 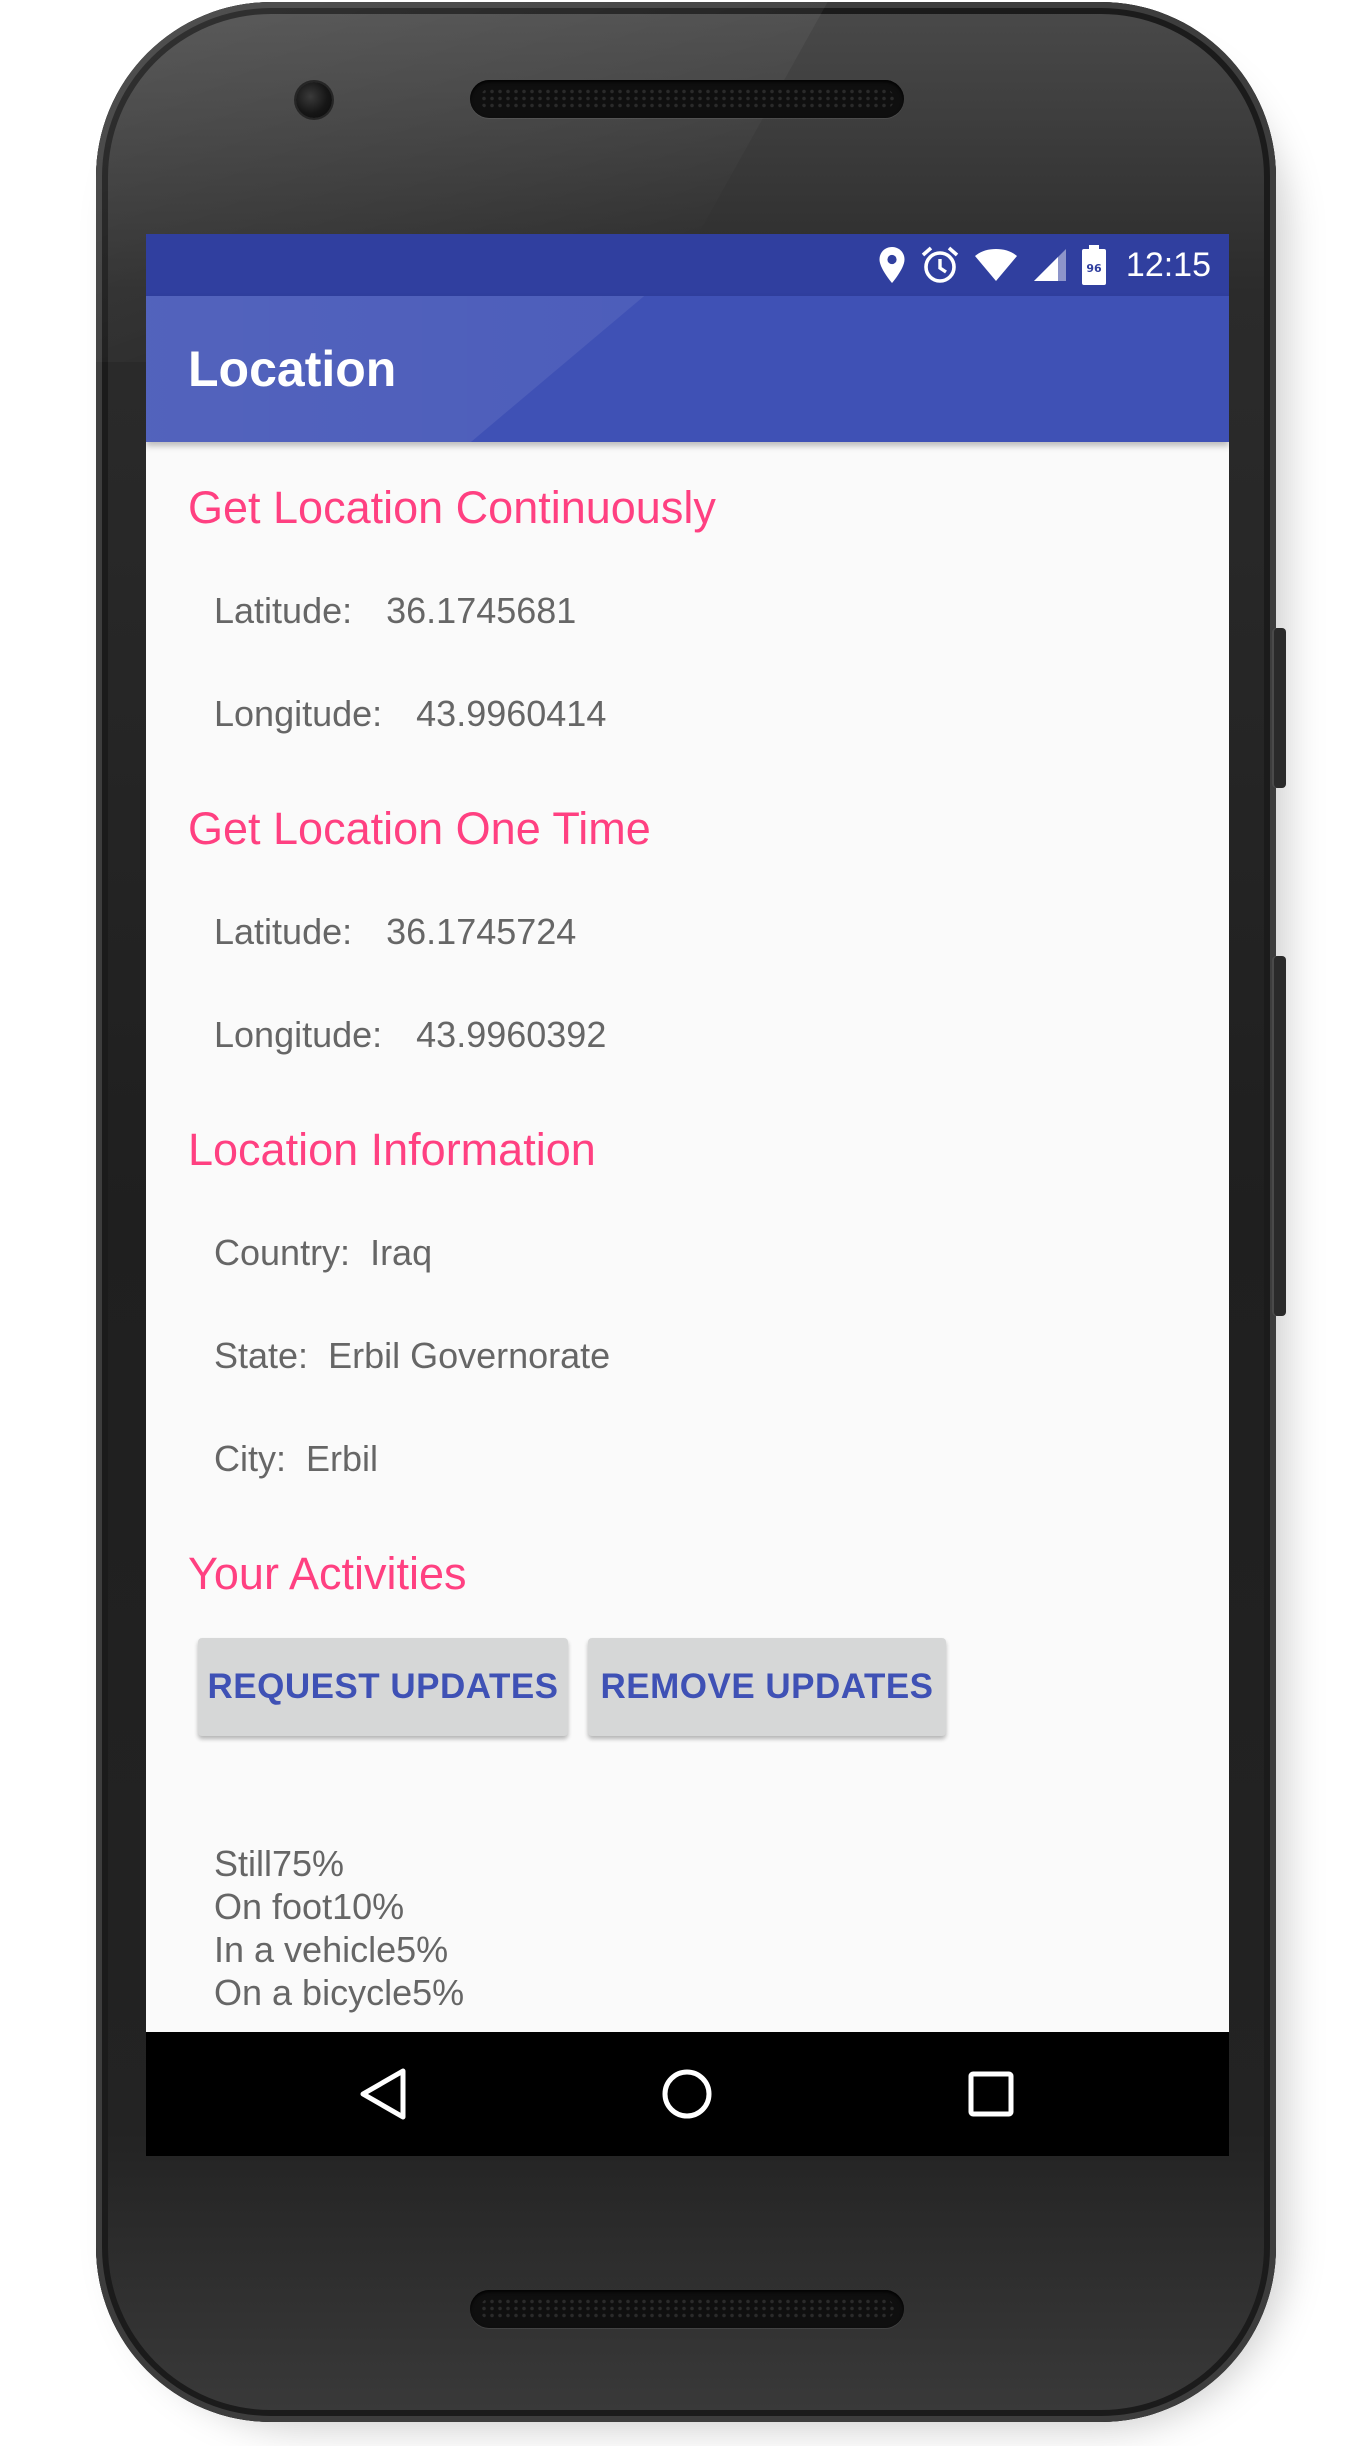 I want to click on recents-icon, so click(x=991, y=2094).